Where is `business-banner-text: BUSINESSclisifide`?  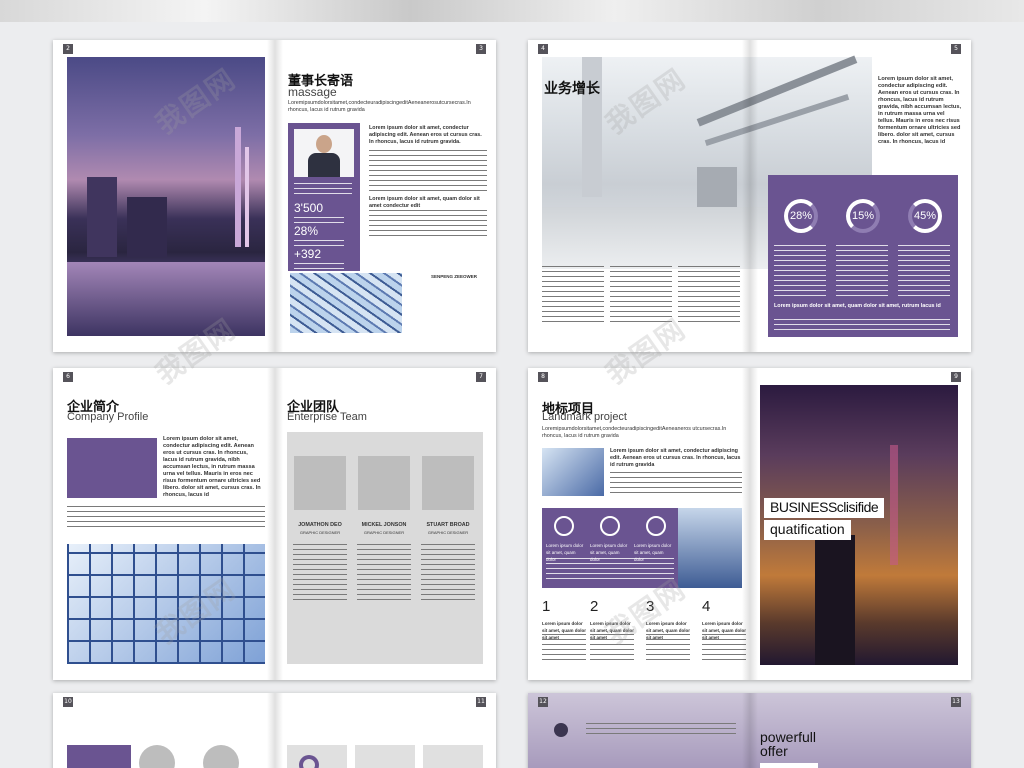 business-banner-text: BUSINESSclisifide is located at coordinates (824, 507).